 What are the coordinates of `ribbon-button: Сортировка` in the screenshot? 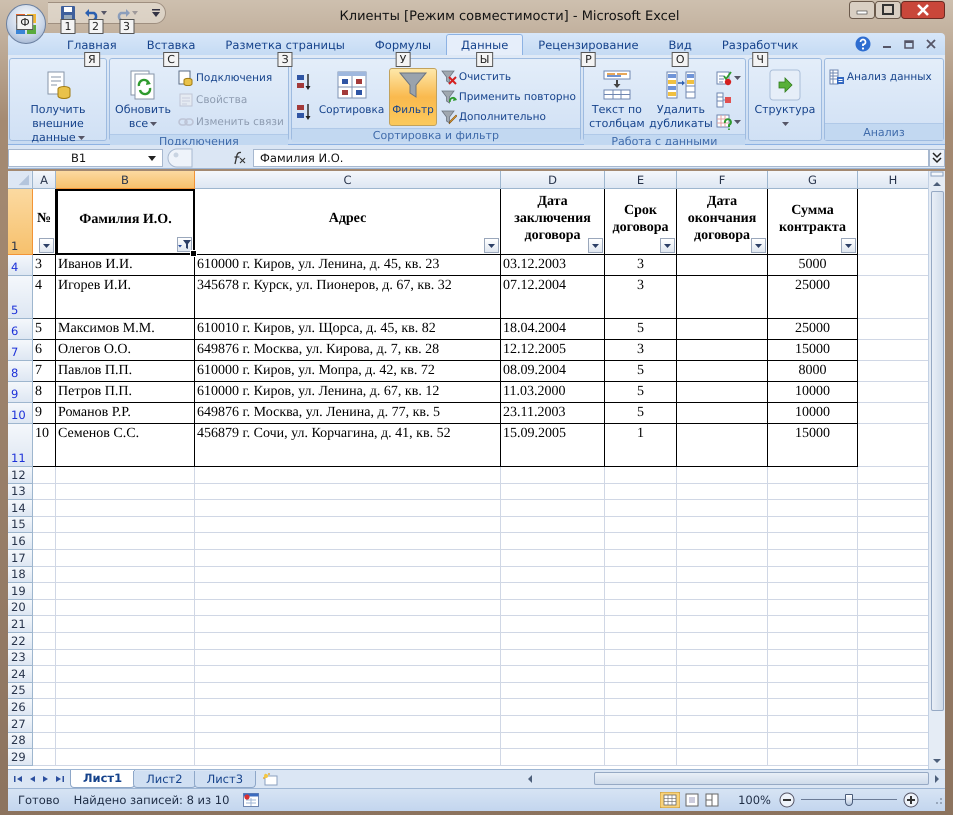 It's located at (352, 97).